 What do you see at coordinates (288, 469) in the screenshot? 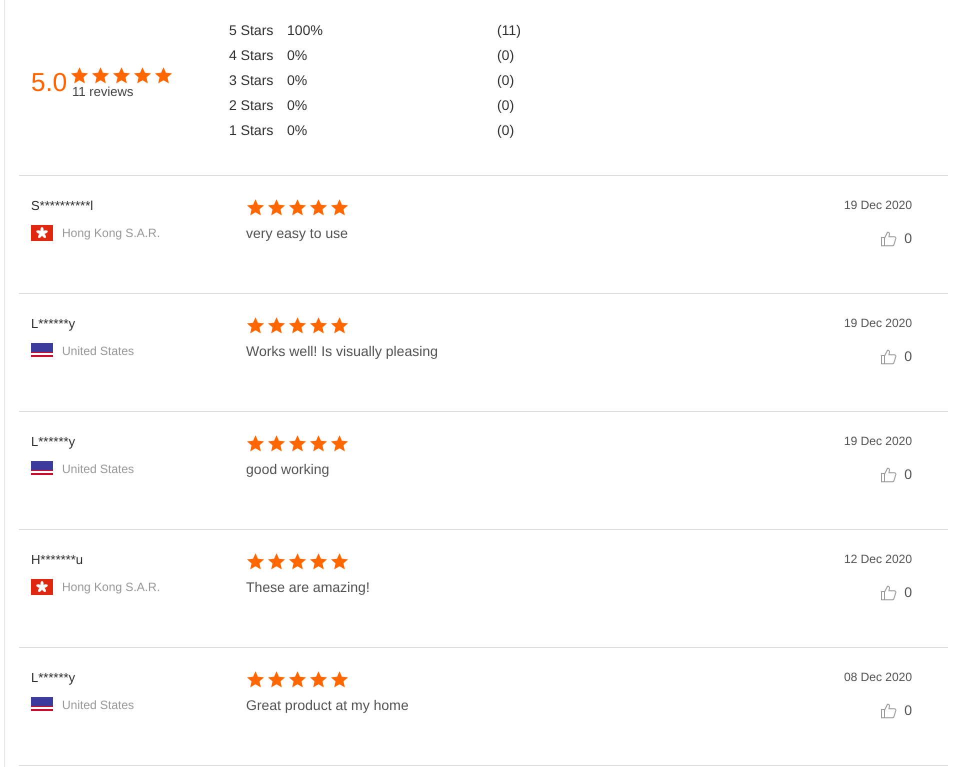
I see `review-text: good working` at bounding box center [288, 469].